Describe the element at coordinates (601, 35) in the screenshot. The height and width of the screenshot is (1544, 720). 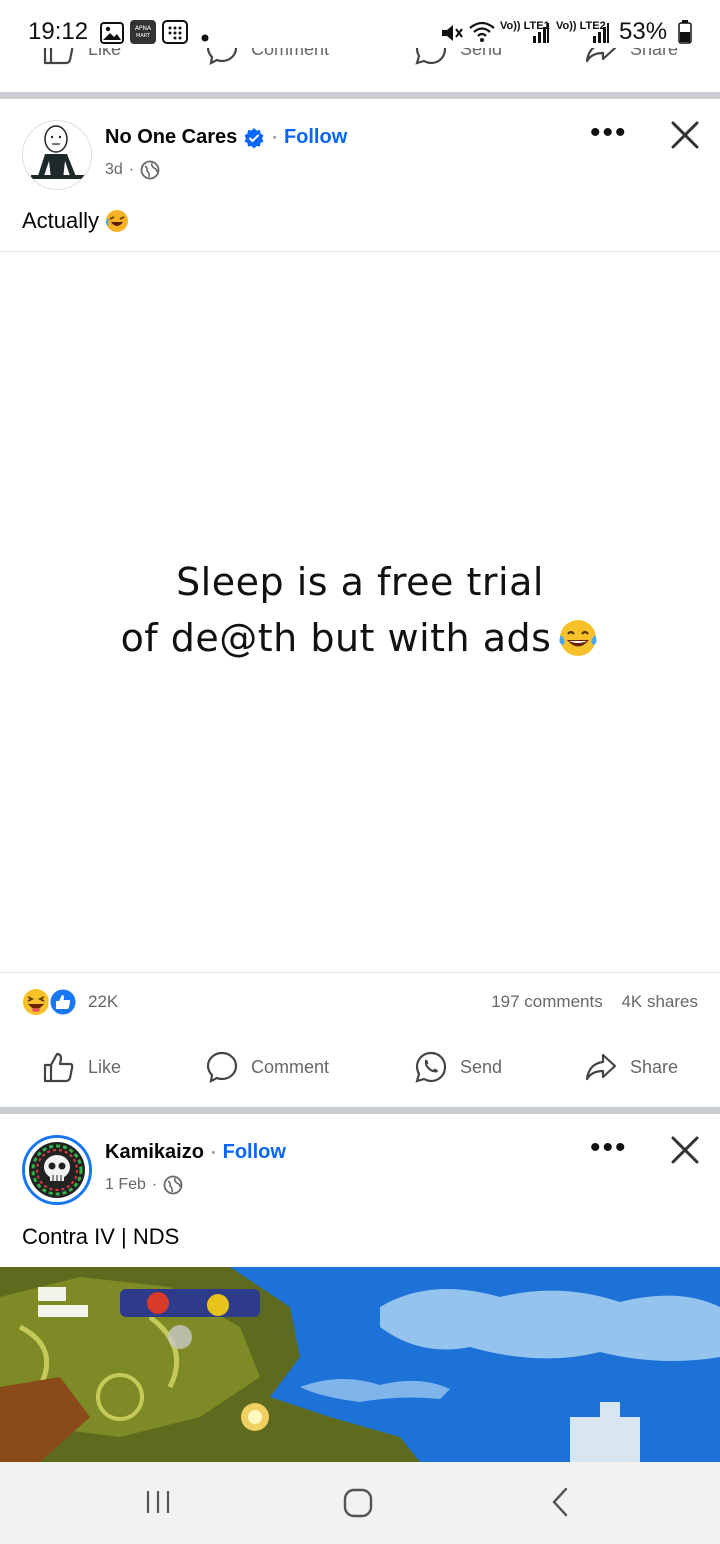
I see `signal-2-icon` at that location.